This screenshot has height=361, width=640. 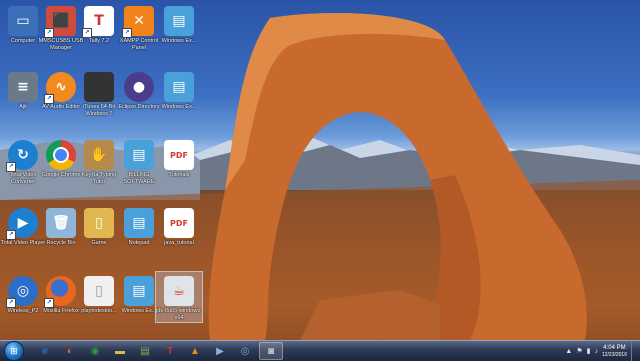 What do you see at coordinates (22, 224) in the screenshot?
I see `play-icon: ▶ ↗` at bounding box center [22, 224].